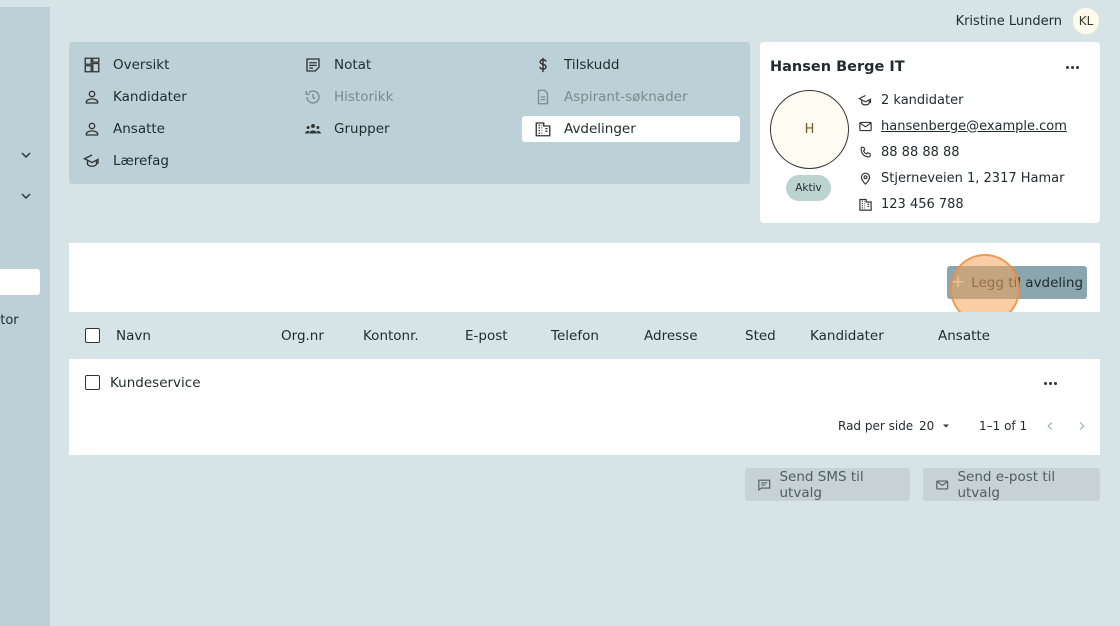  I want to click on company-org-number: 123 456 788, so click(911, 204).